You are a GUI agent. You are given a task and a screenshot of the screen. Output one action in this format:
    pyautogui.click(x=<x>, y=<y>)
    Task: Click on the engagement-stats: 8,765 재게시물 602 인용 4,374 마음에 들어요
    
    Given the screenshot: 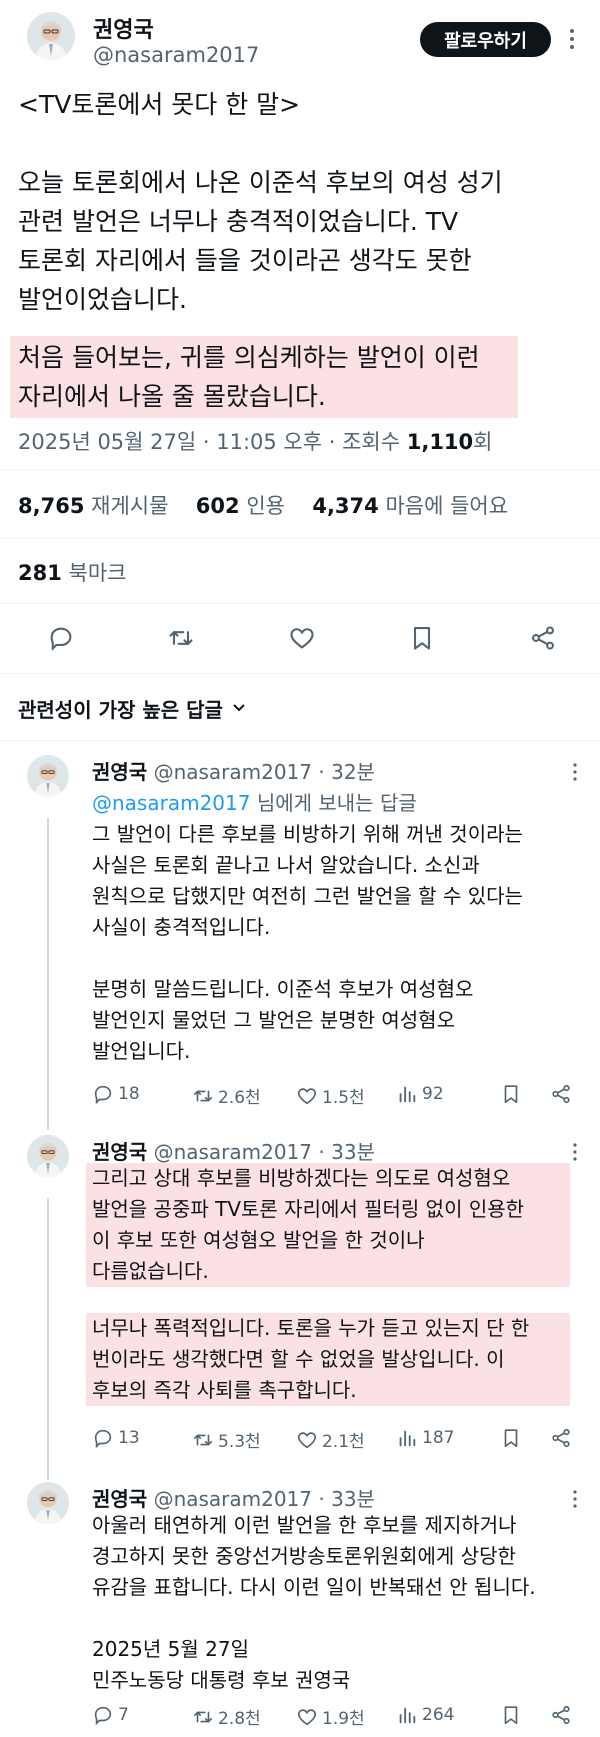 What is the action you would take?
    pyautogui.click(x=263, y=505)
    